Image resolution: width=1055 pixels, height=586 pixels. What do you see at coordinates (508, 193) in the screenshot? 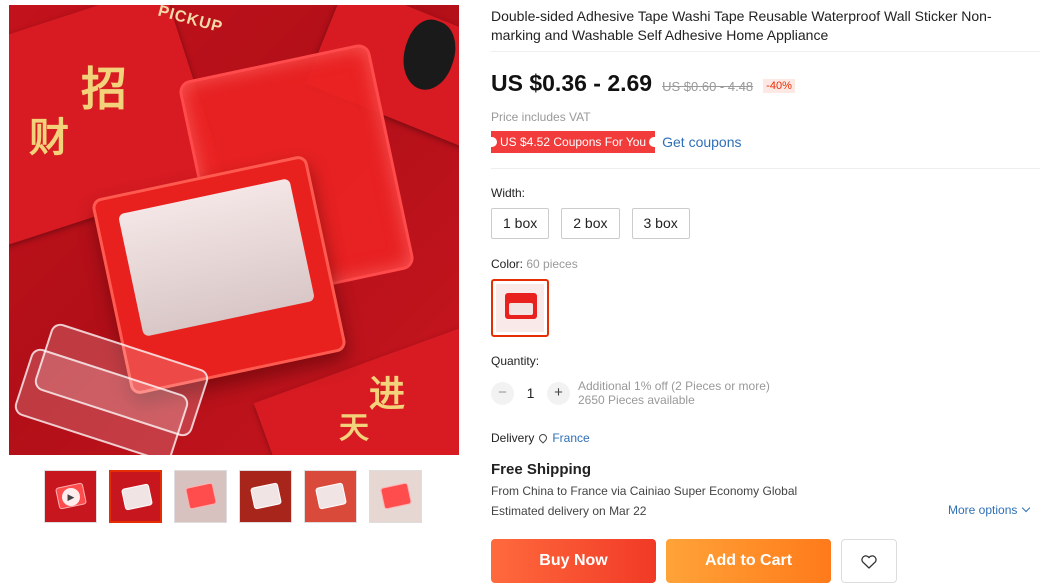
I see `width-label: Width:` at bounding box center [508, 193].